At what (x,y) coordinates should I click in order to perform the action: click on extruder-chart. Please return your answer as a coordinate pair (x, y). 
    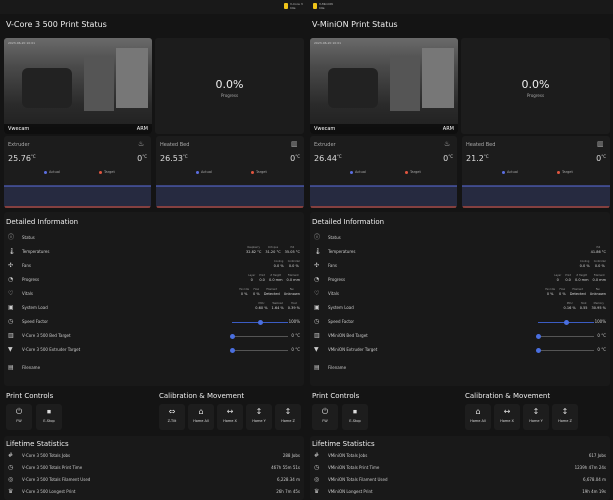
    Looking at the image, I should click on (383, 196).